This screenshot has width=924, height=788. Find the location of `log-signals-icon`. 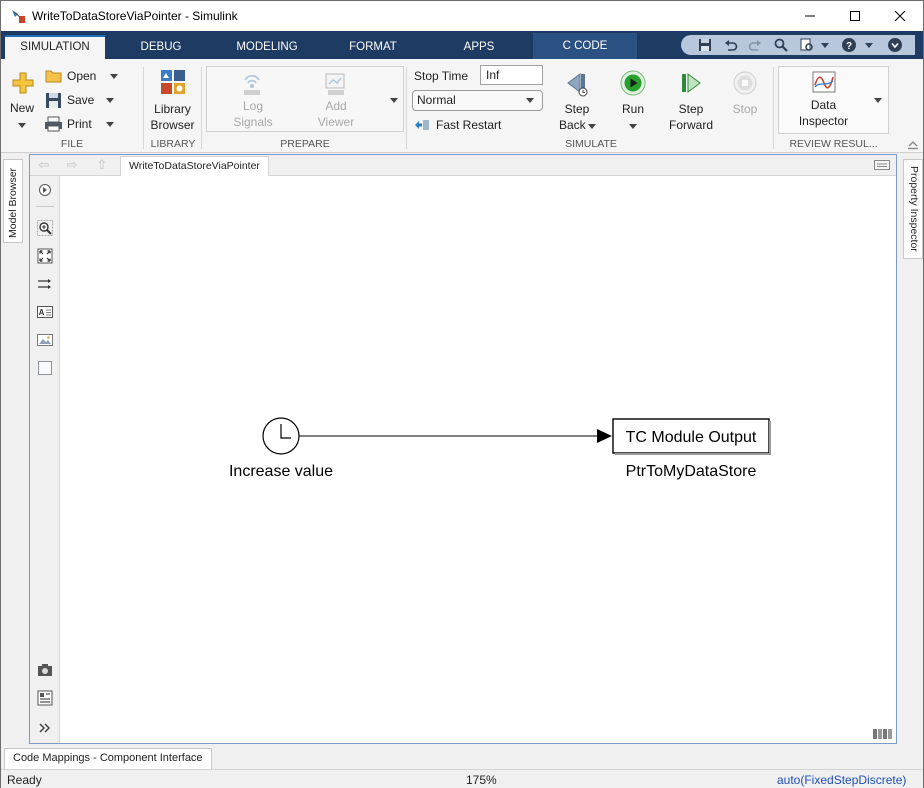

log-signals-icon is located at coordinates (252, 85).